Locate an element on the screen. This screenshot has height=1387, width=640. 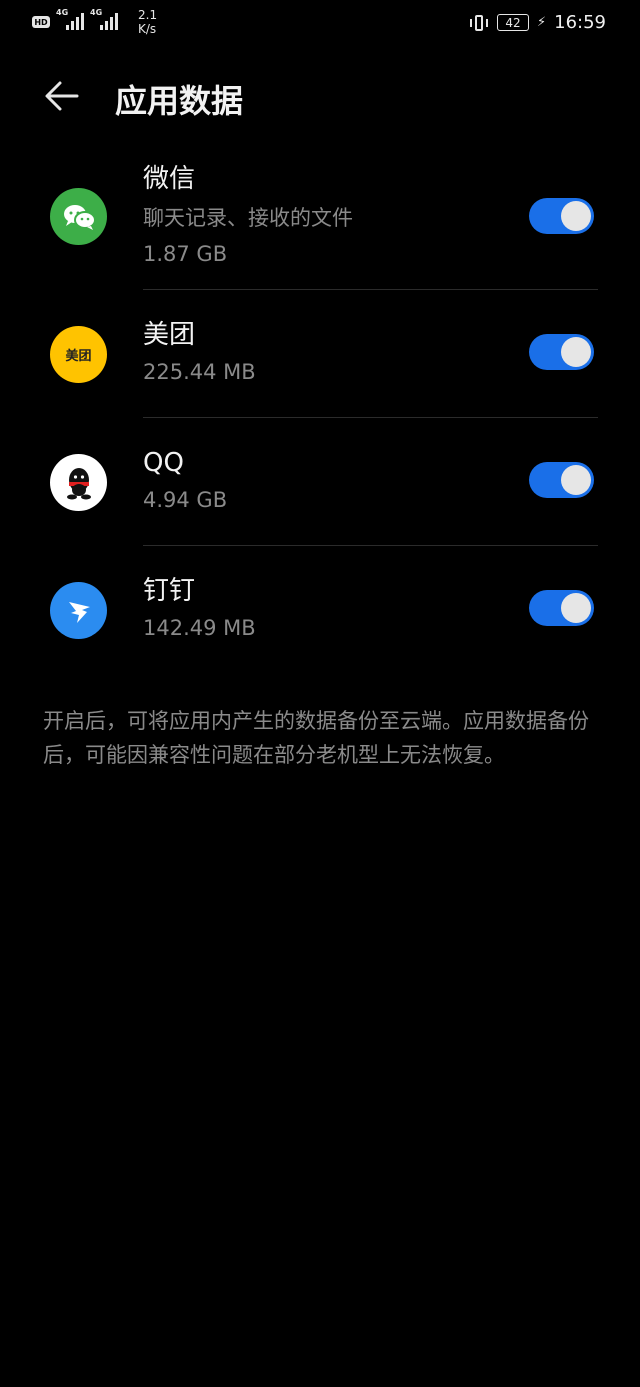
status-bar: HD 4G 4G 2.1 K/s 42 ⚡ 16:59 is located at coordinates (320, 22).